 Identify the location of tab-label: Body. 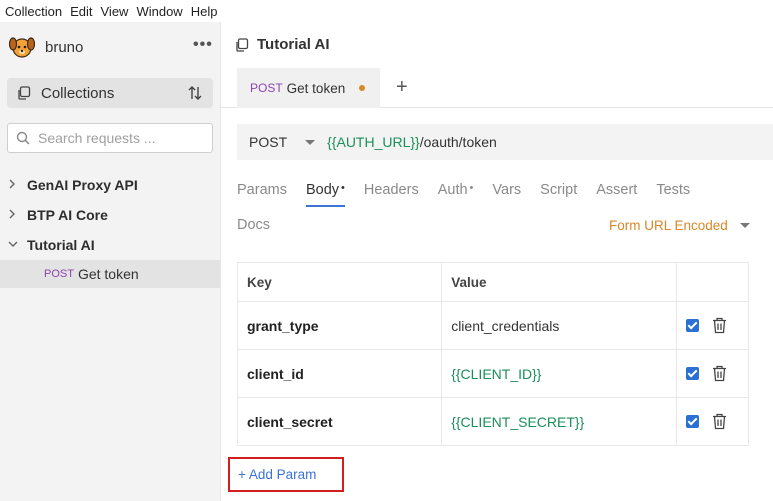
(322, 190).